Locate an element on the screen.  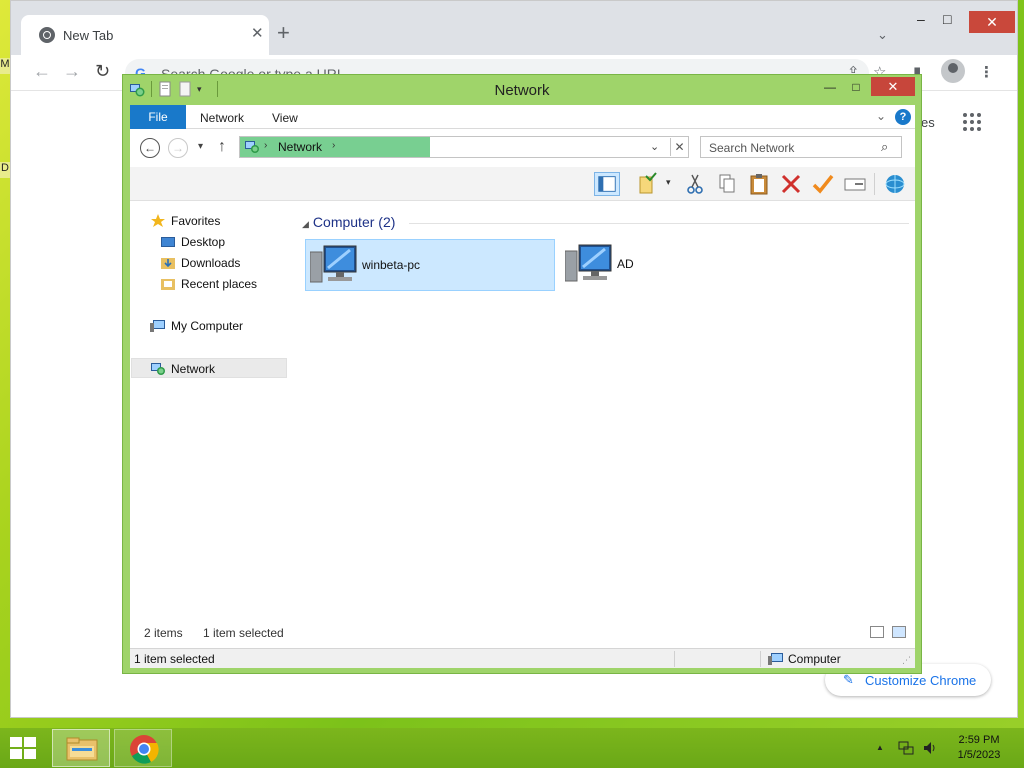
explorer-close-button: ✕ is located at coordinates (893, 86).